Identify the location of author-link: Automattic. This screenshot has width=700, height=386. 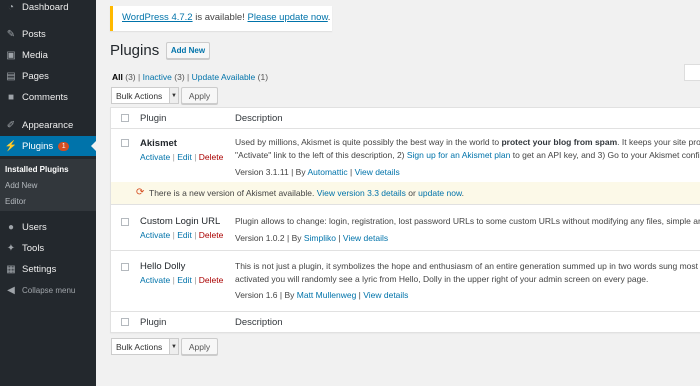
(327, 172).